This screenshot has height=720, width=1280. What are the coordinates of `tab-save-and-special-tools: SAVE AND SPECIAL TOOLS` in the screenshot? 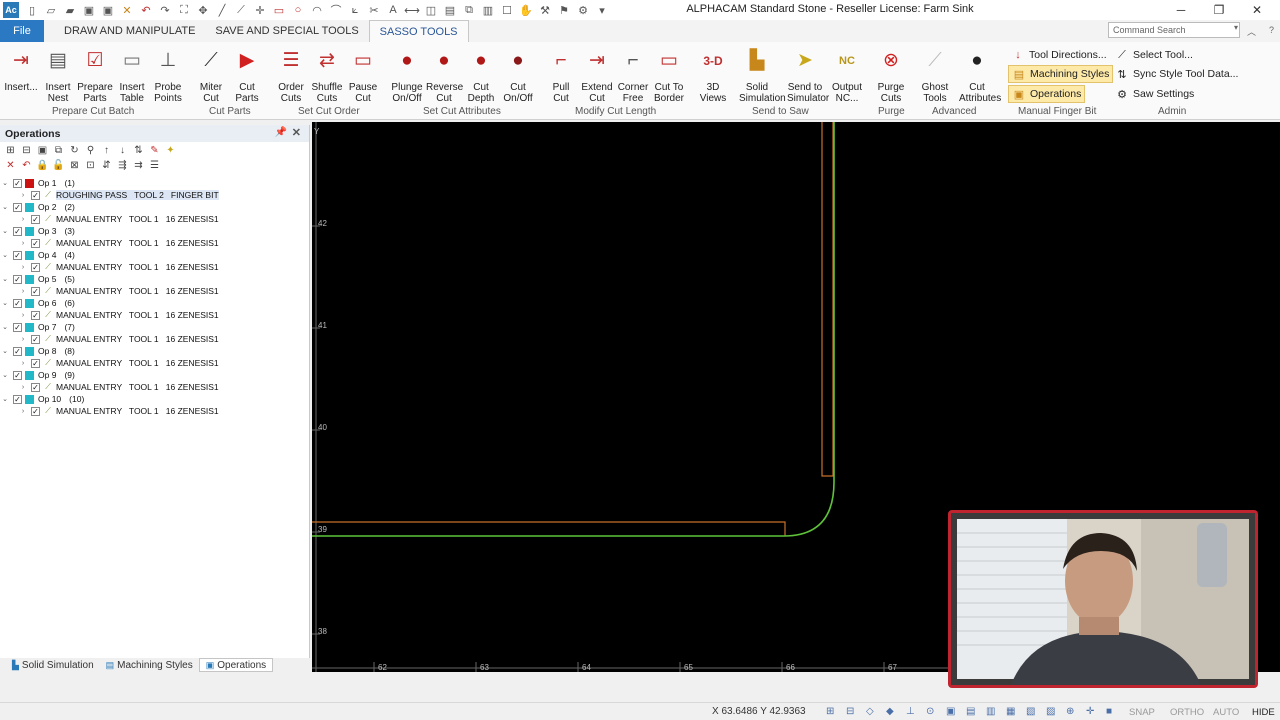 It's located at (286, 31).